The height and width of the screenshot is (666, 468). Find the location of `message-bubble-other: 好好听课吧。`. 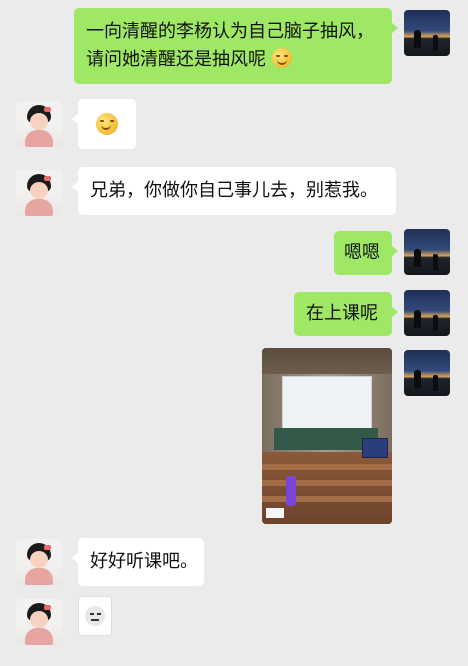

message-bubble-other: 好好听课吧。 is located at coordinates (138, 562).